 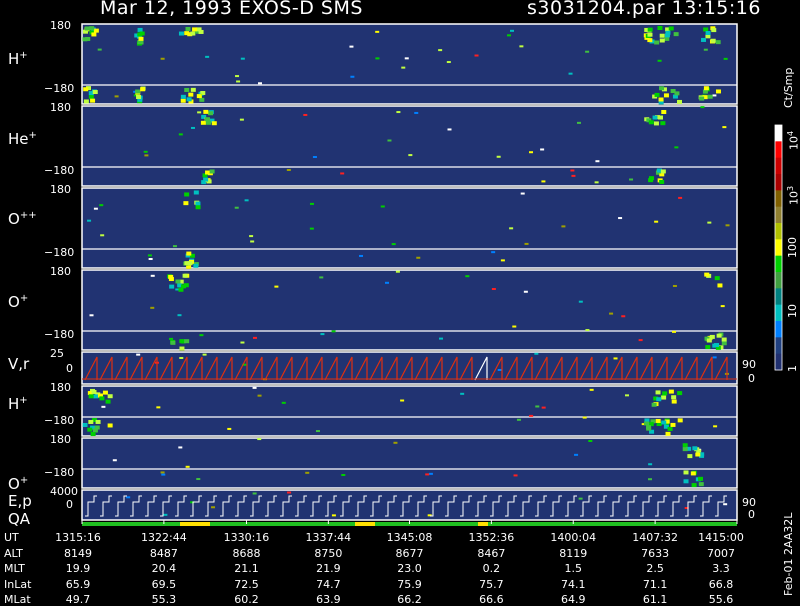 What do you see at coordinates (14, 484) in the screenshot?
I see `species-name: O` at bounding box center [14, 484].